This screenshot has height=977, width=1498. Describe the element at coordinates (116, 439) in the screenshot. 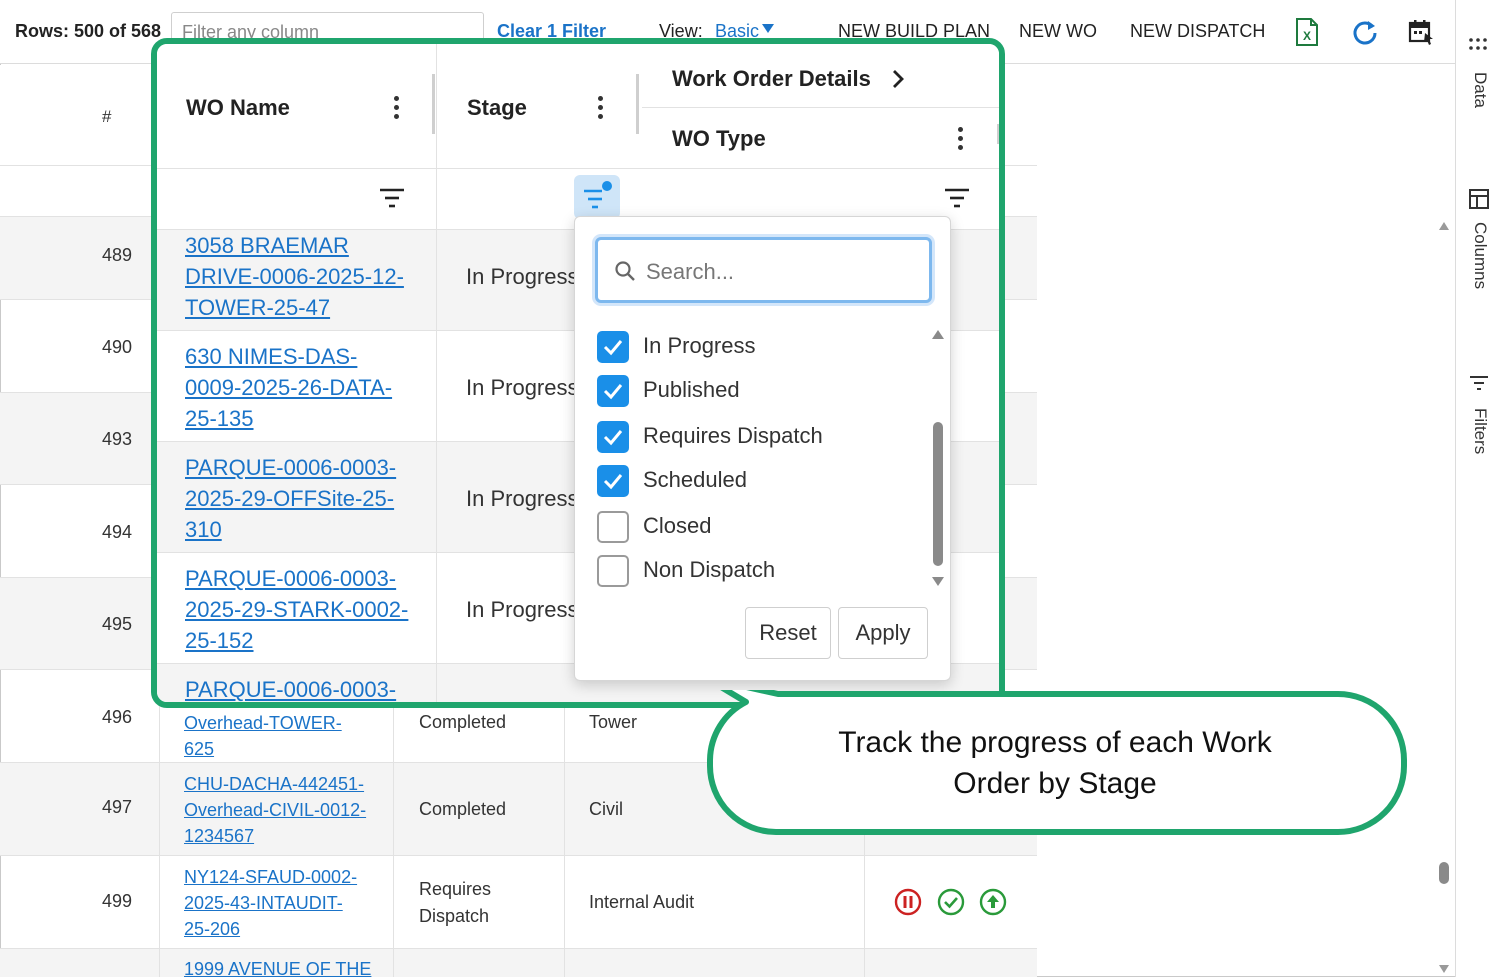

I see `row-number: 493` at that location.